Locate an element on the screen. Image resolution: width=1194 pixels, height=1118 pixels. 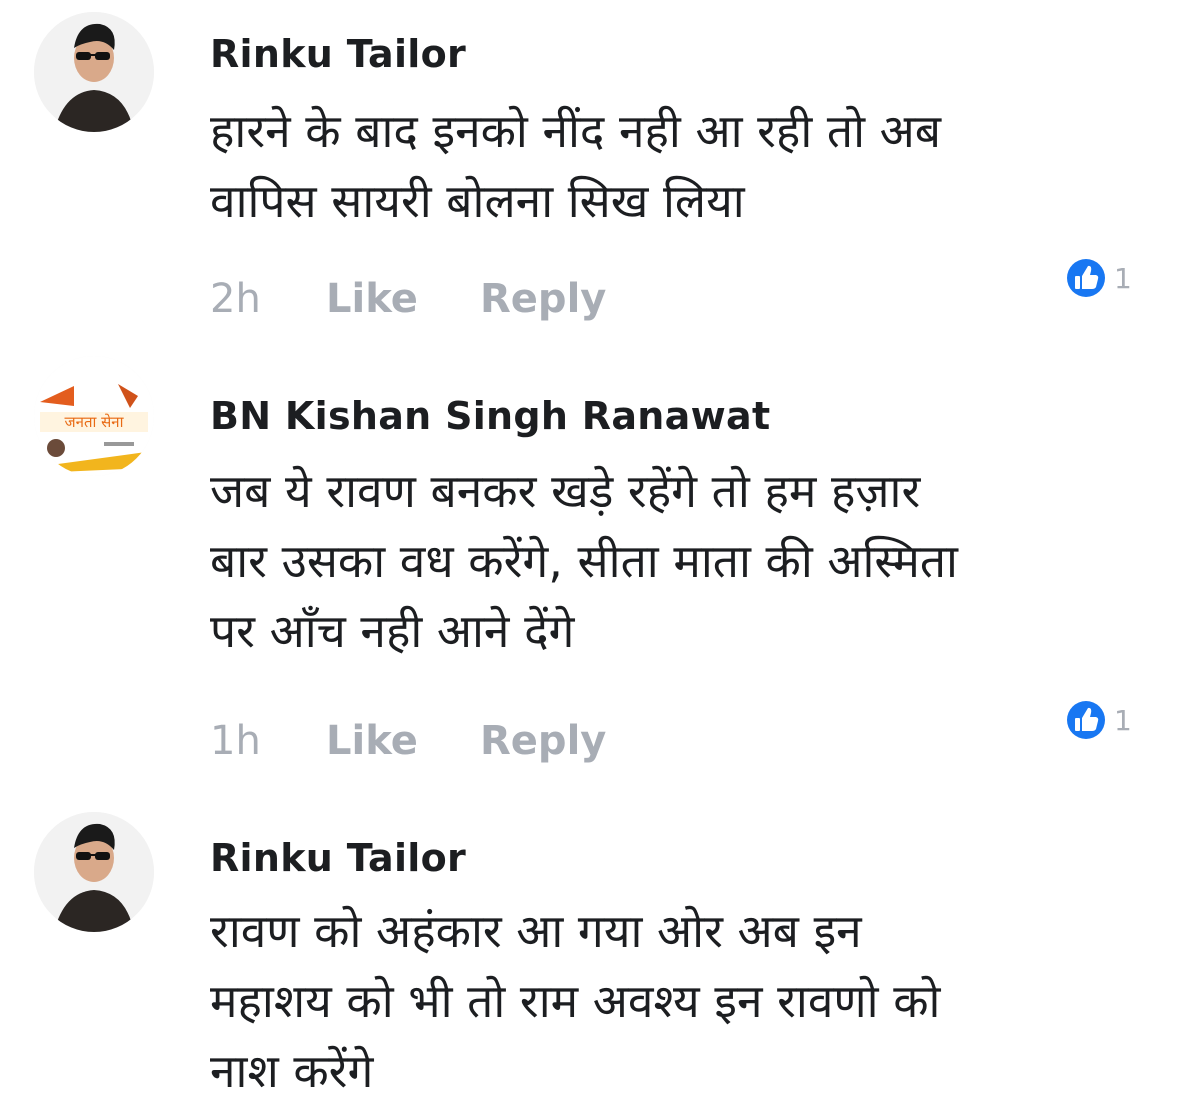
comment-timestamp: 1h is located at coordinates (268, 741).